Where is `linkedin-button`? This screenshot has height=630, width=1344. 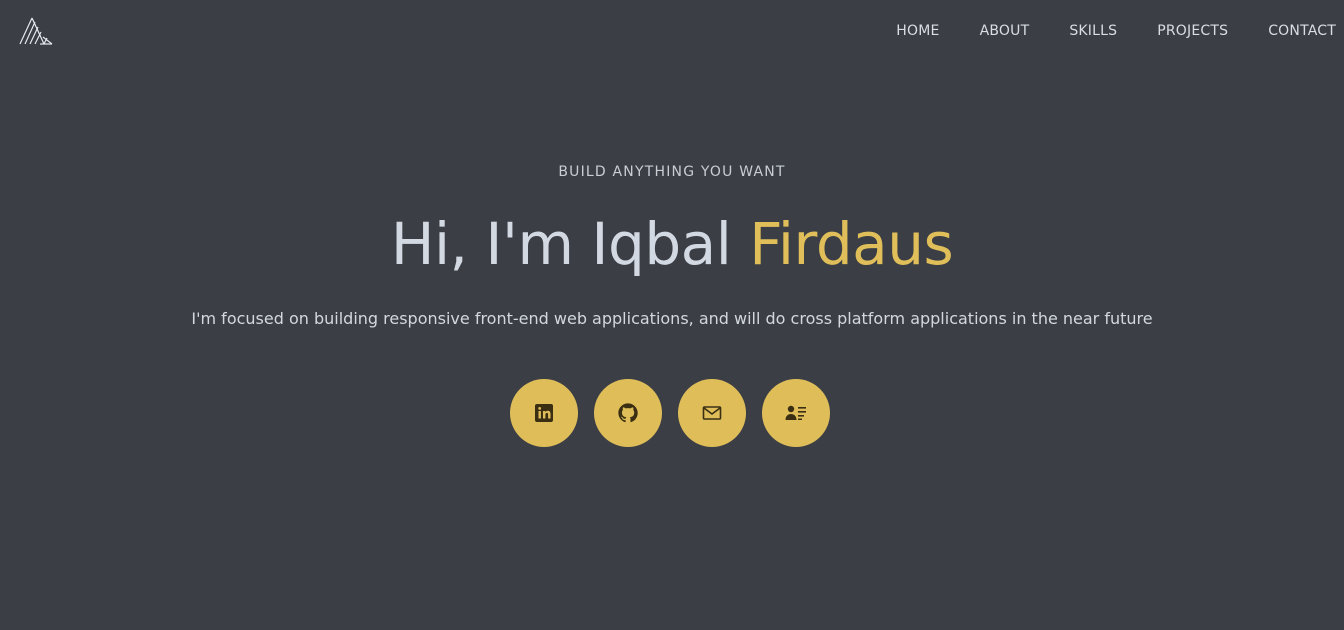 linkedin-button is located at coordinates (544, 413).